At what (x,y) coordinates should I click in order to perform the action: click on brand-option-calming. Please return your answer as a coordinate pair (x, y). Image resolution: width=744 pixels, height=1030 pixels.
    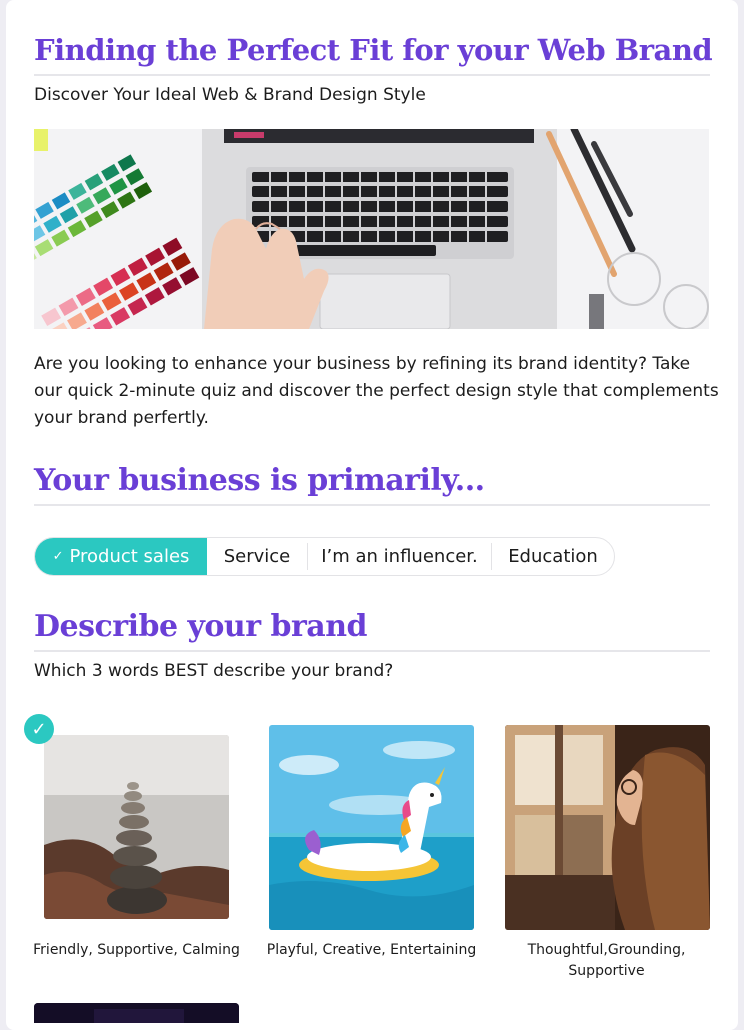
    Looking at the image, I should click on (136, 827).